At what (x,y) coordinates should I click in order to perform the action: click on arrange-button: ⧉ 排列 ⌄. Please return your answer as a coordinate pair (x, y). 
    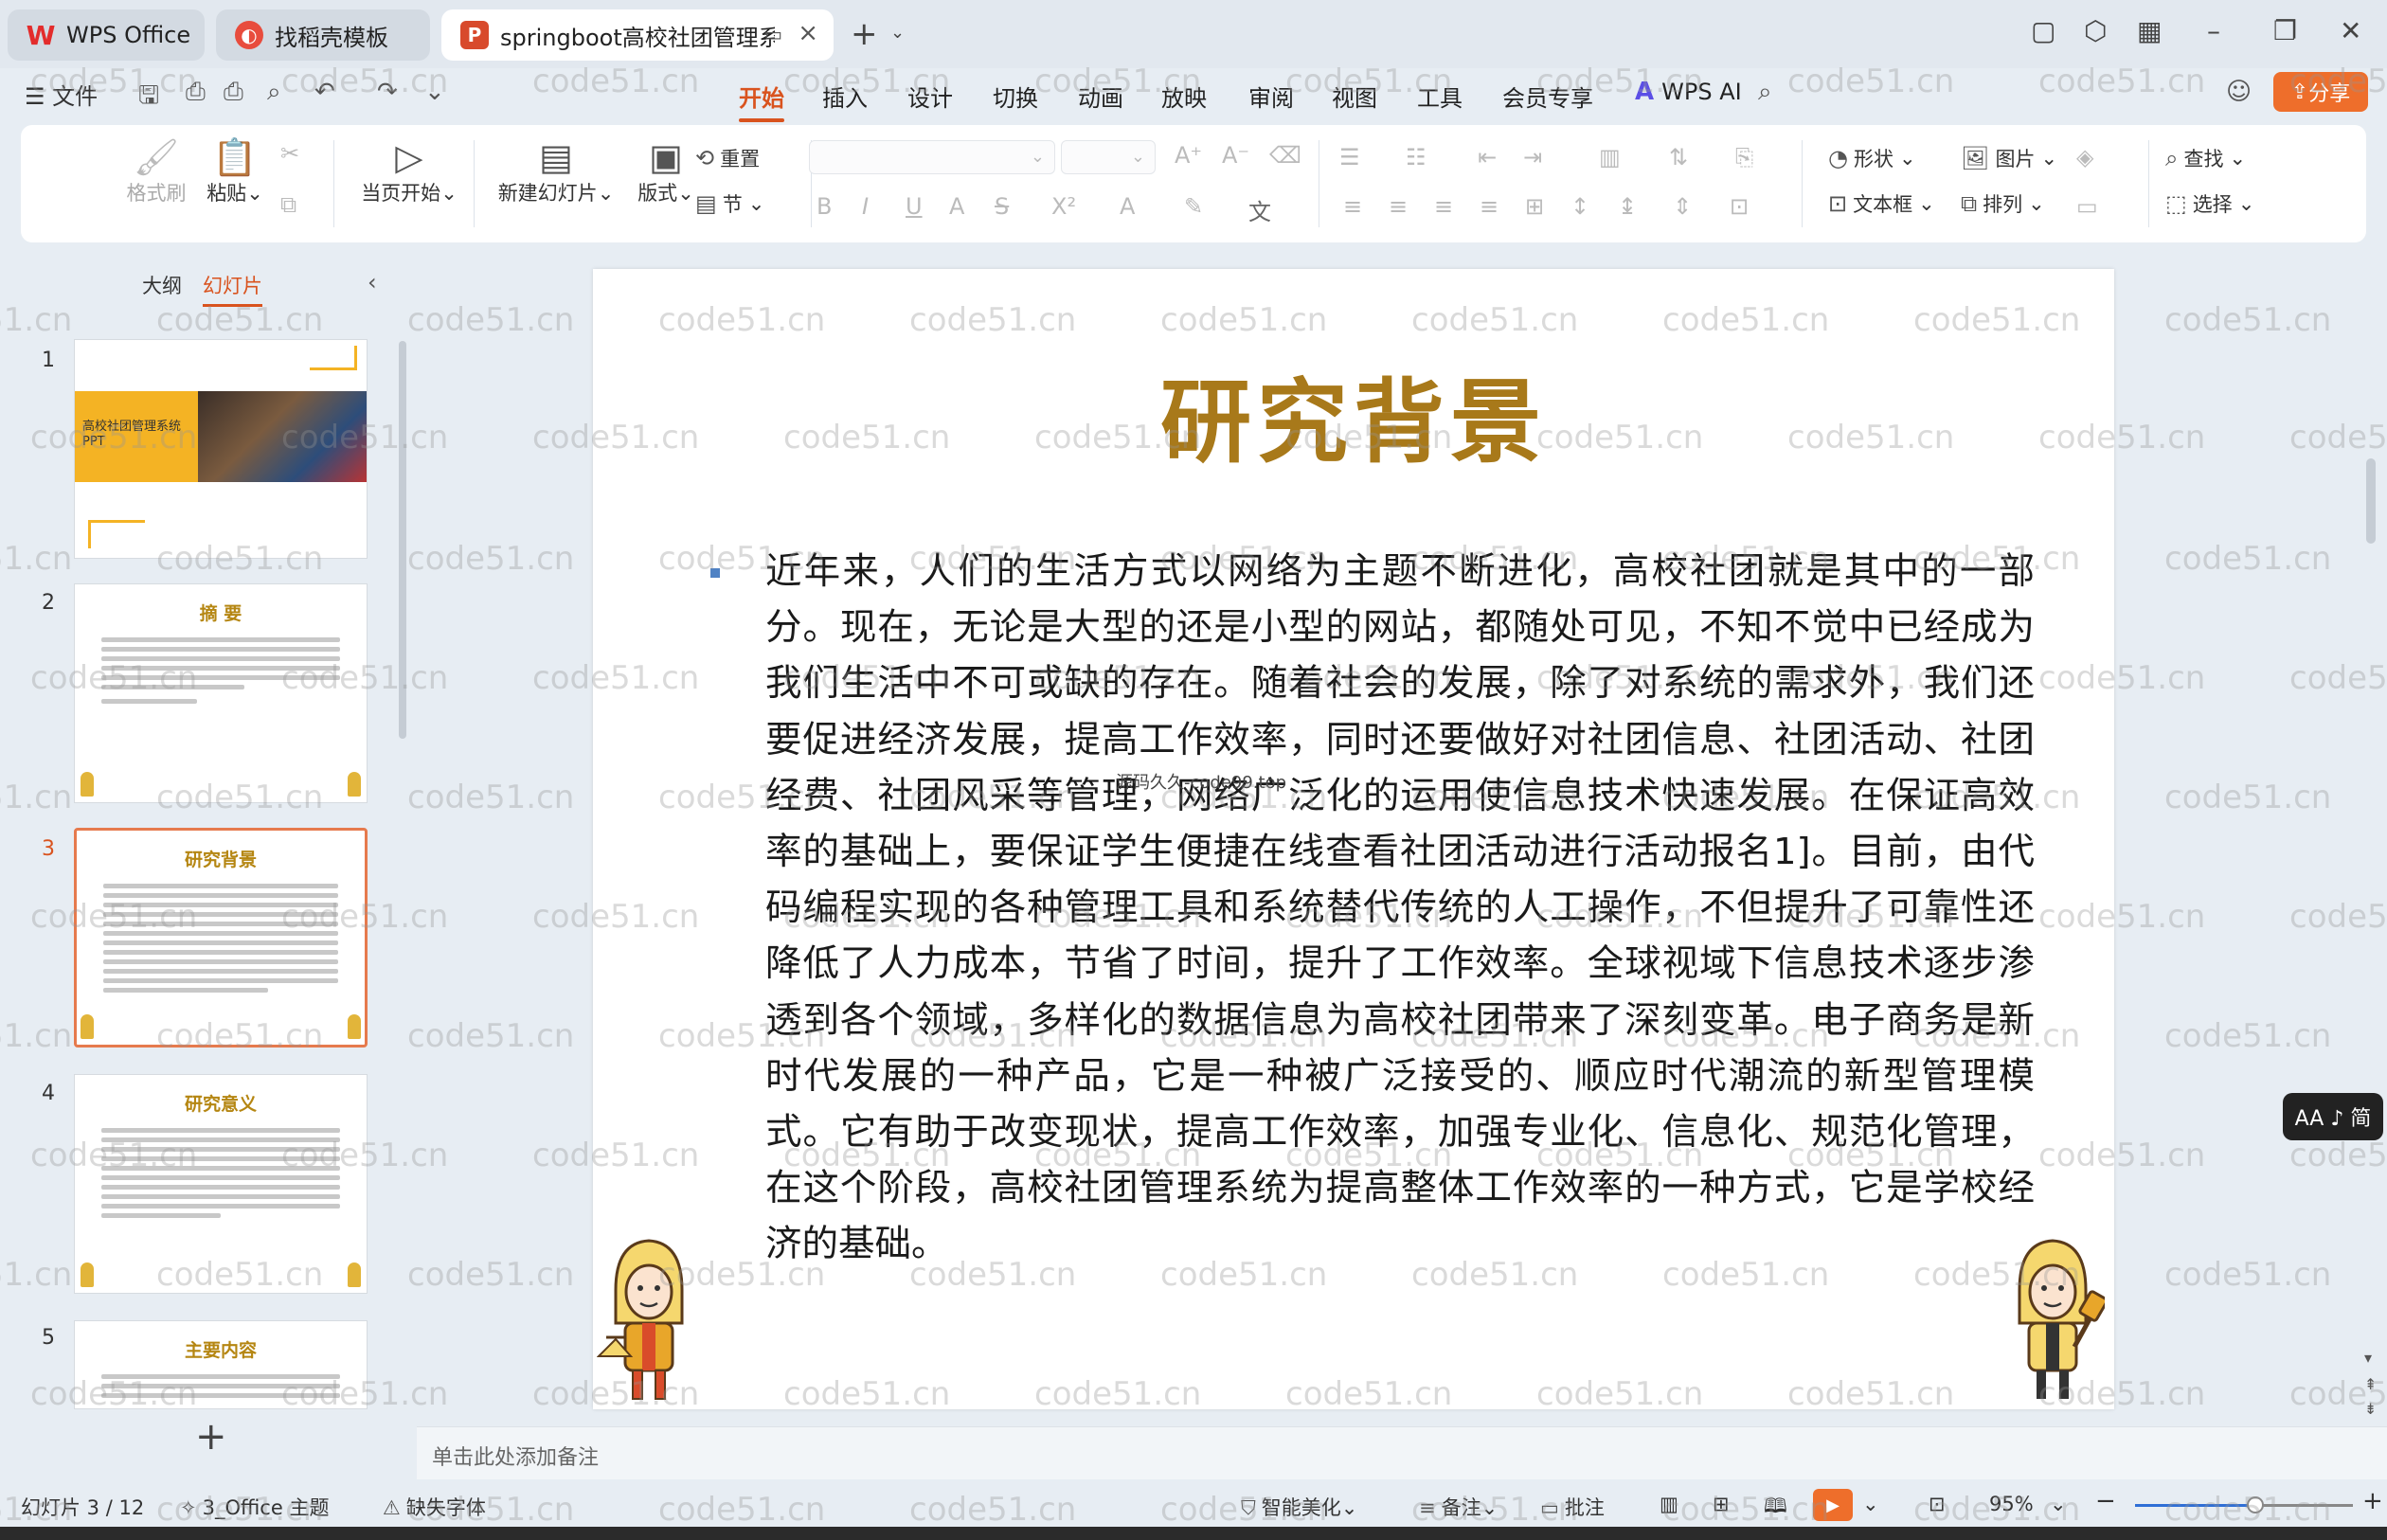
    Looking at the image, I should click on (2003, 203).